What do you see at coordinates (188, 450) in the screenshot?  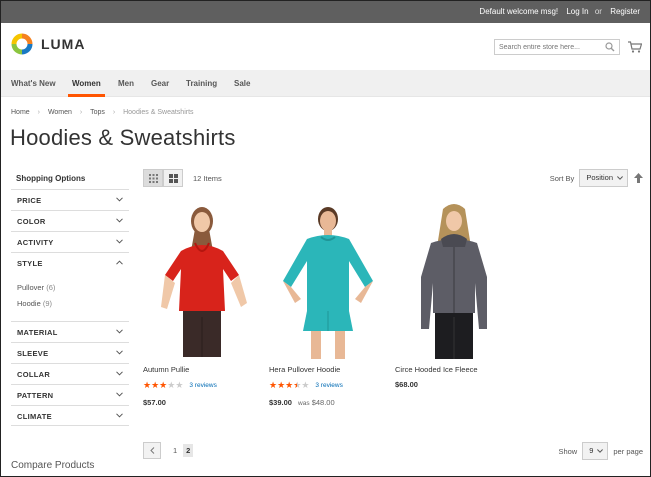 I see `page-current-2: 2` at bounding box center [188, 450].